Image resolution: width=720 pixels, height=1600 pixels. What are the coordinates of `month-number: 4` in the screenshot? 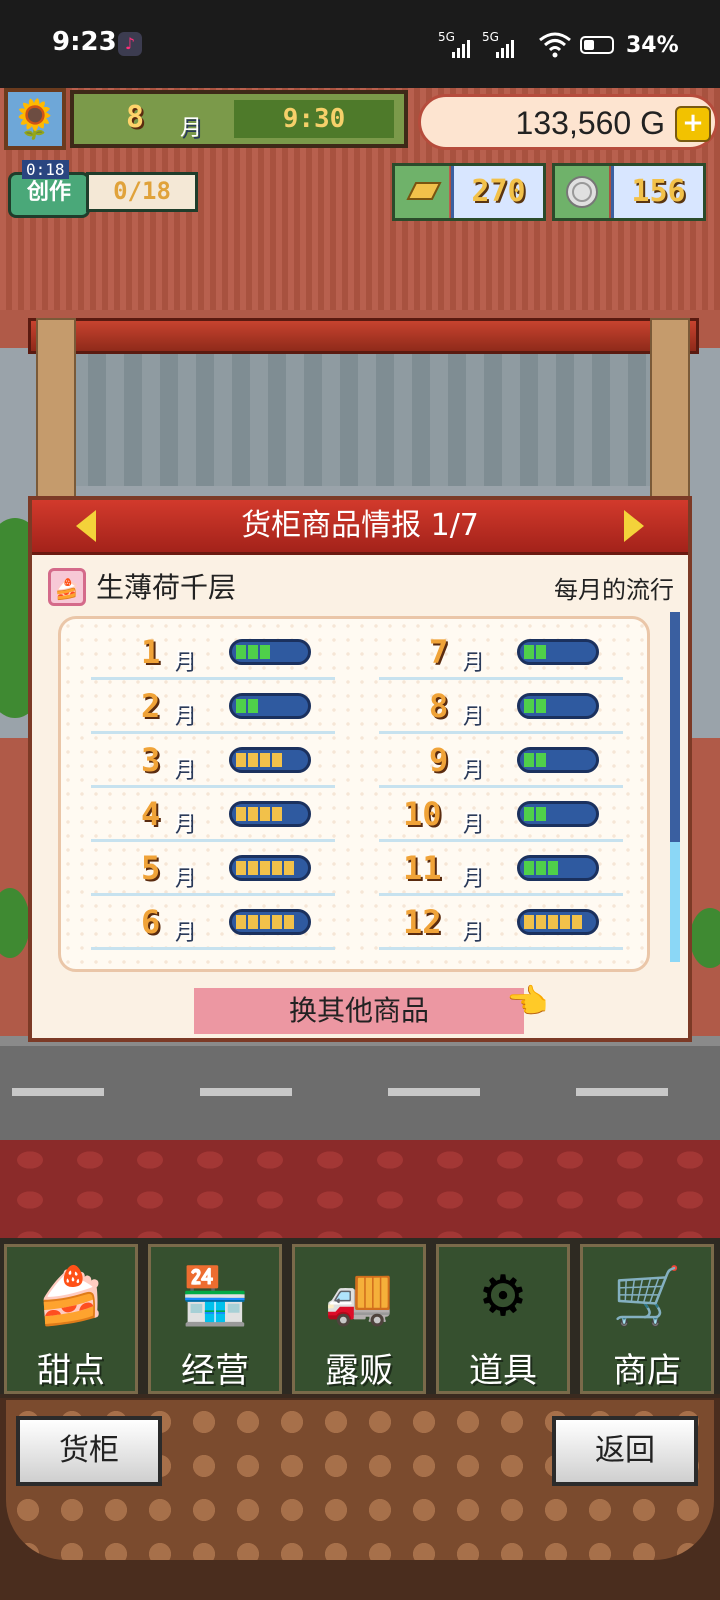 It's located at (151, 814).